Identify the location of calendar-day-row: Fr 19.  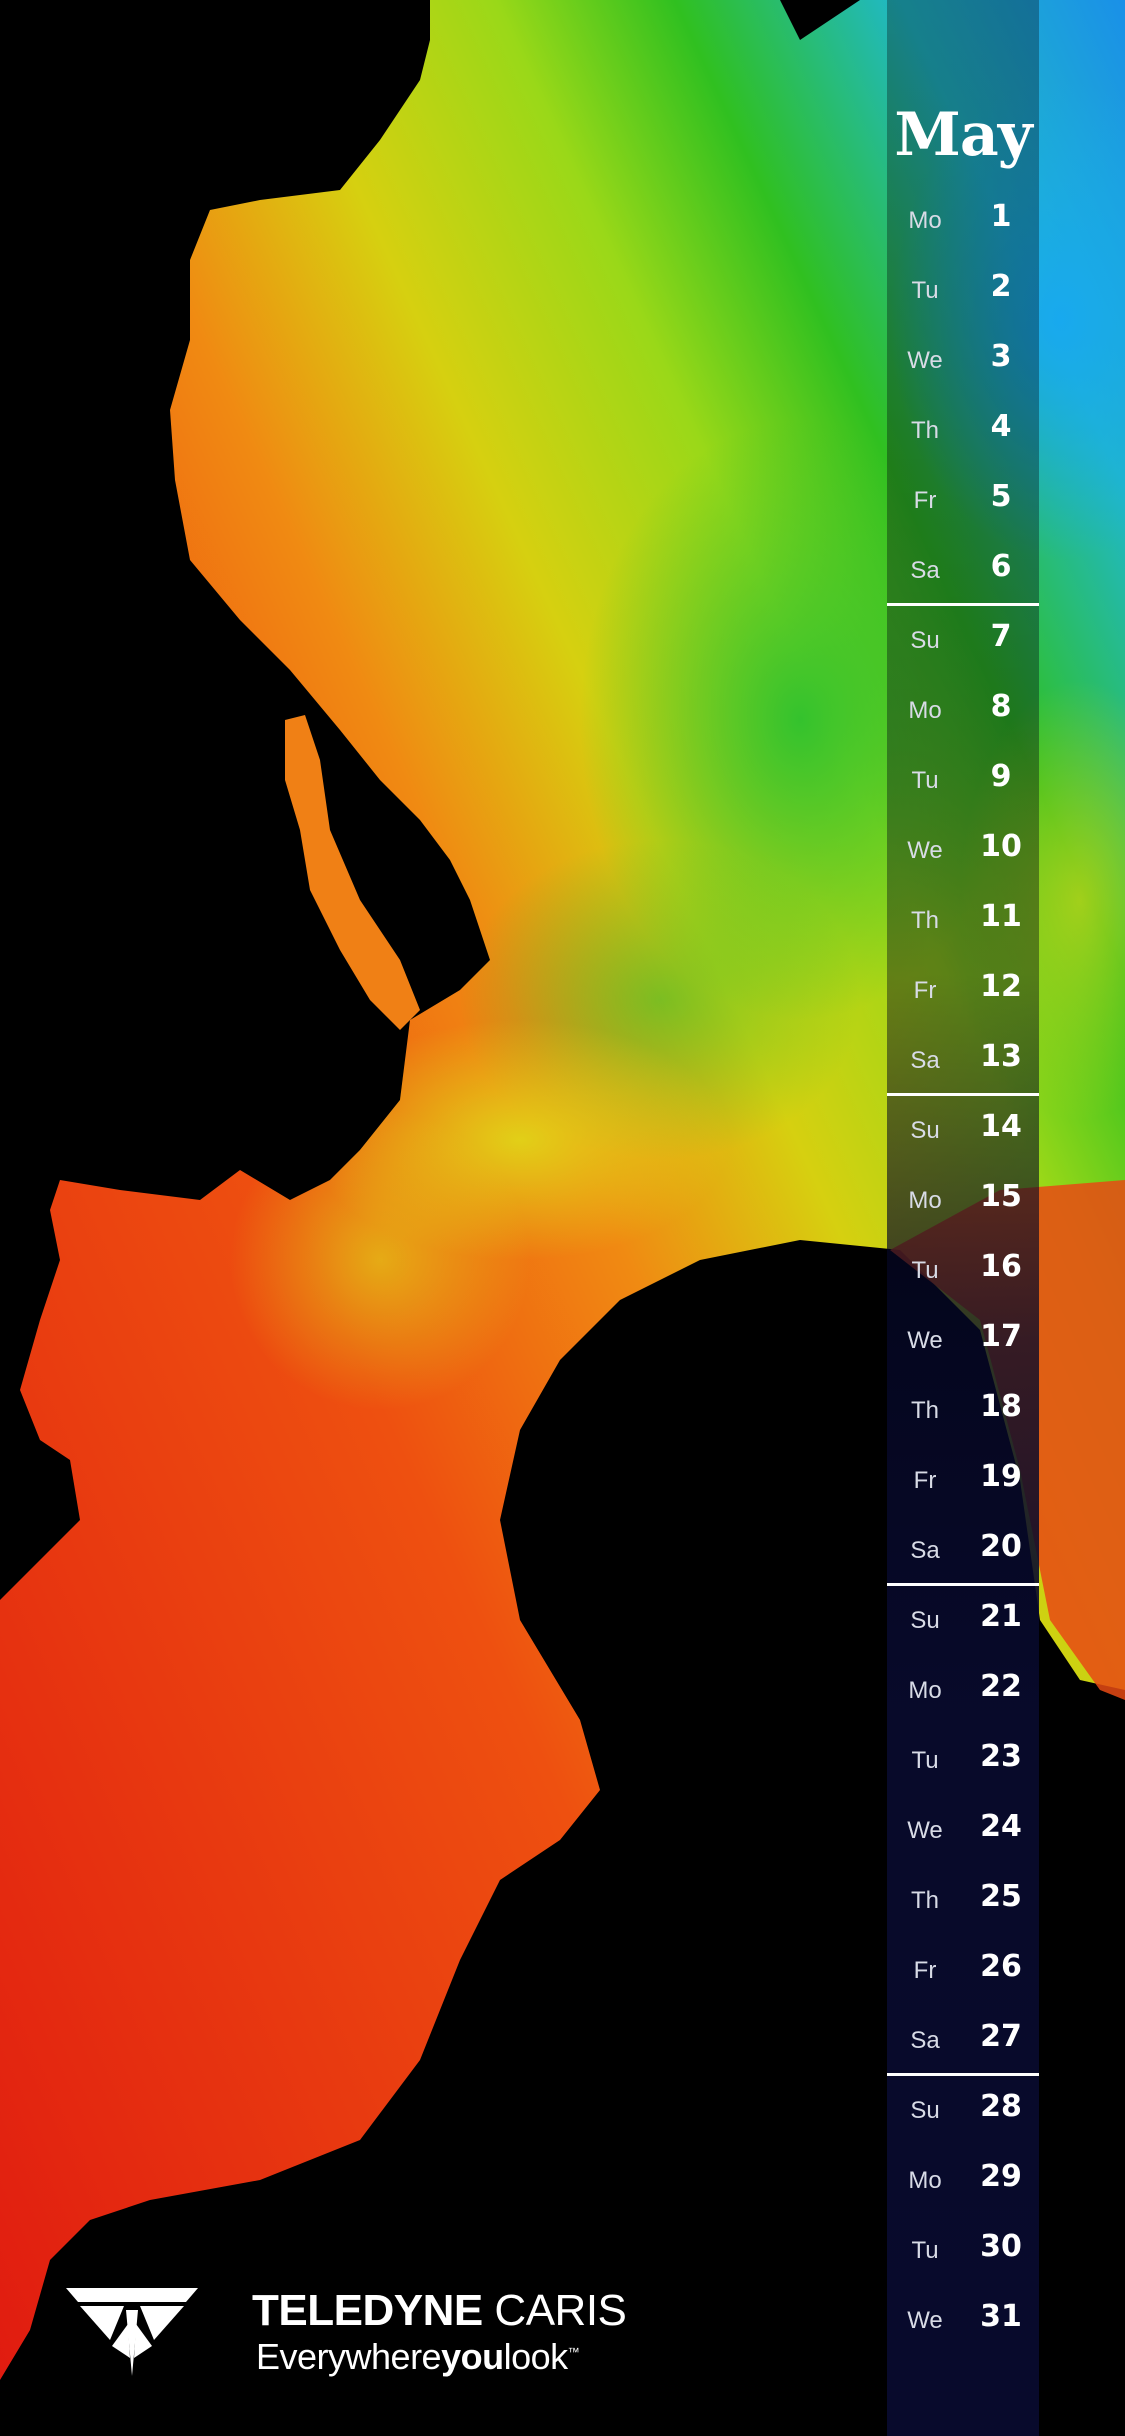
(963, 1480).